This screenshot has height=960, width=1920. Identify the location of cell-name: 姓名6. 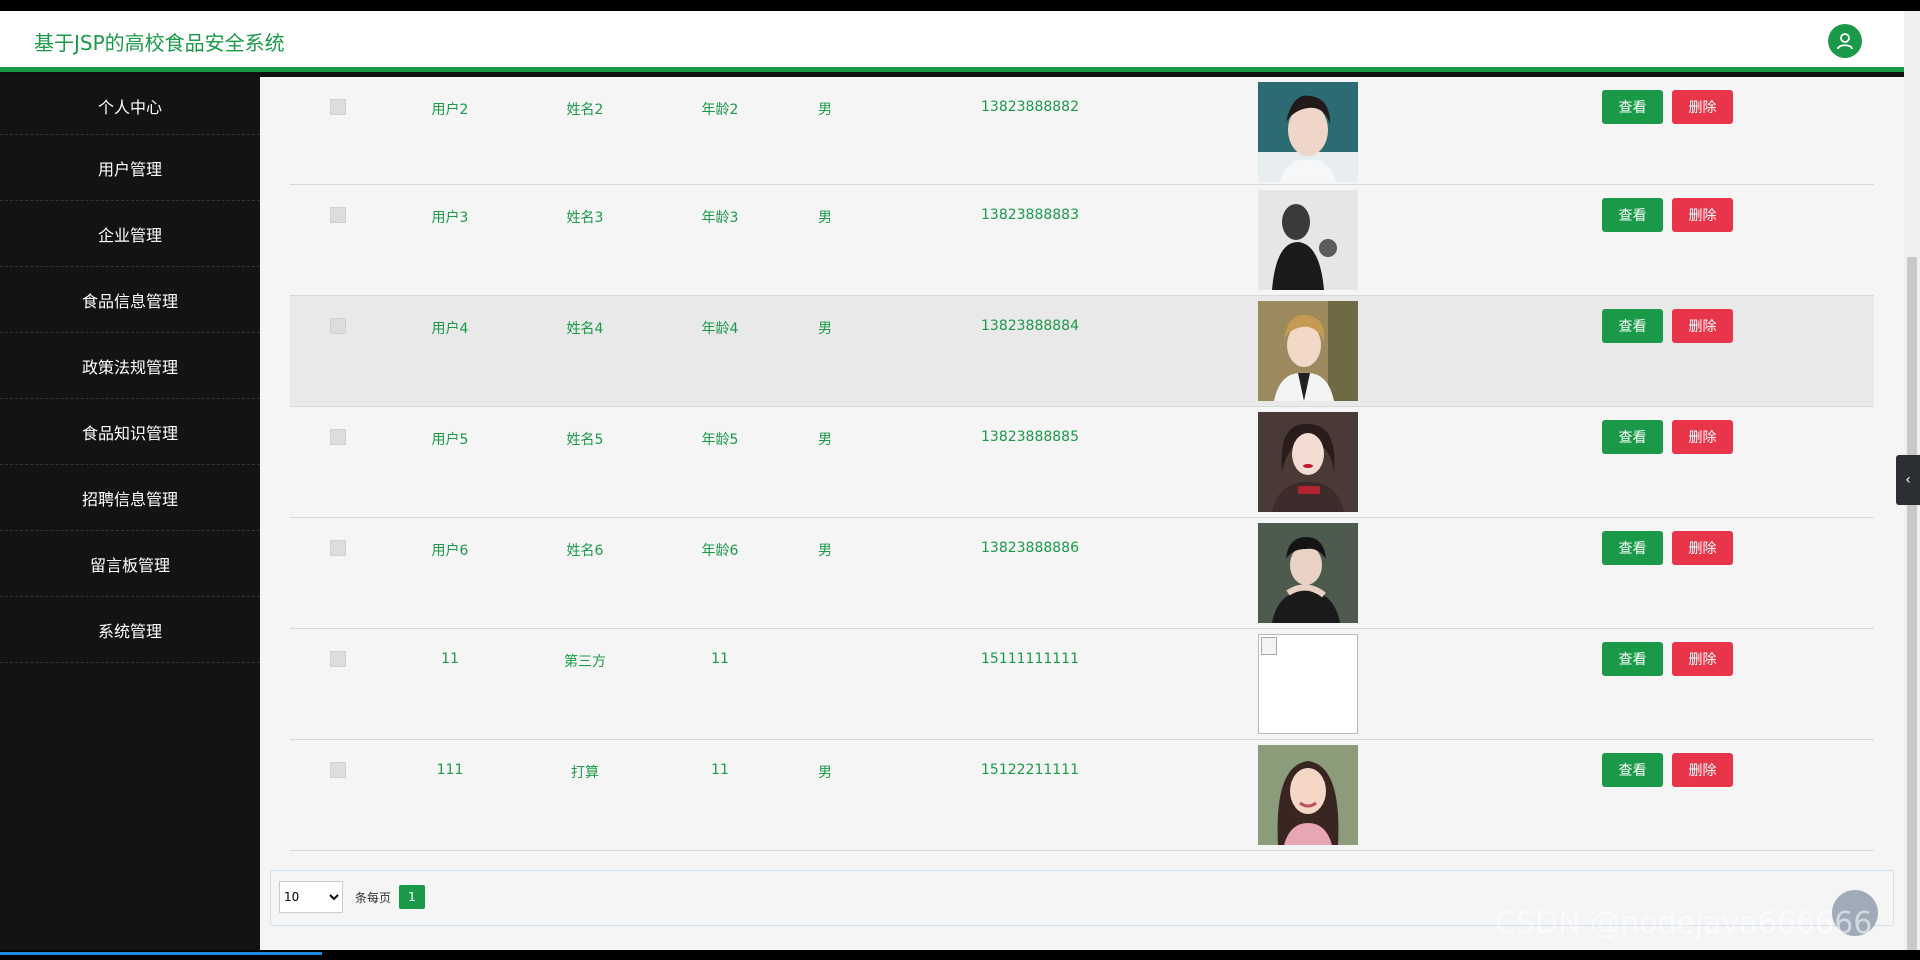
(585, 551).